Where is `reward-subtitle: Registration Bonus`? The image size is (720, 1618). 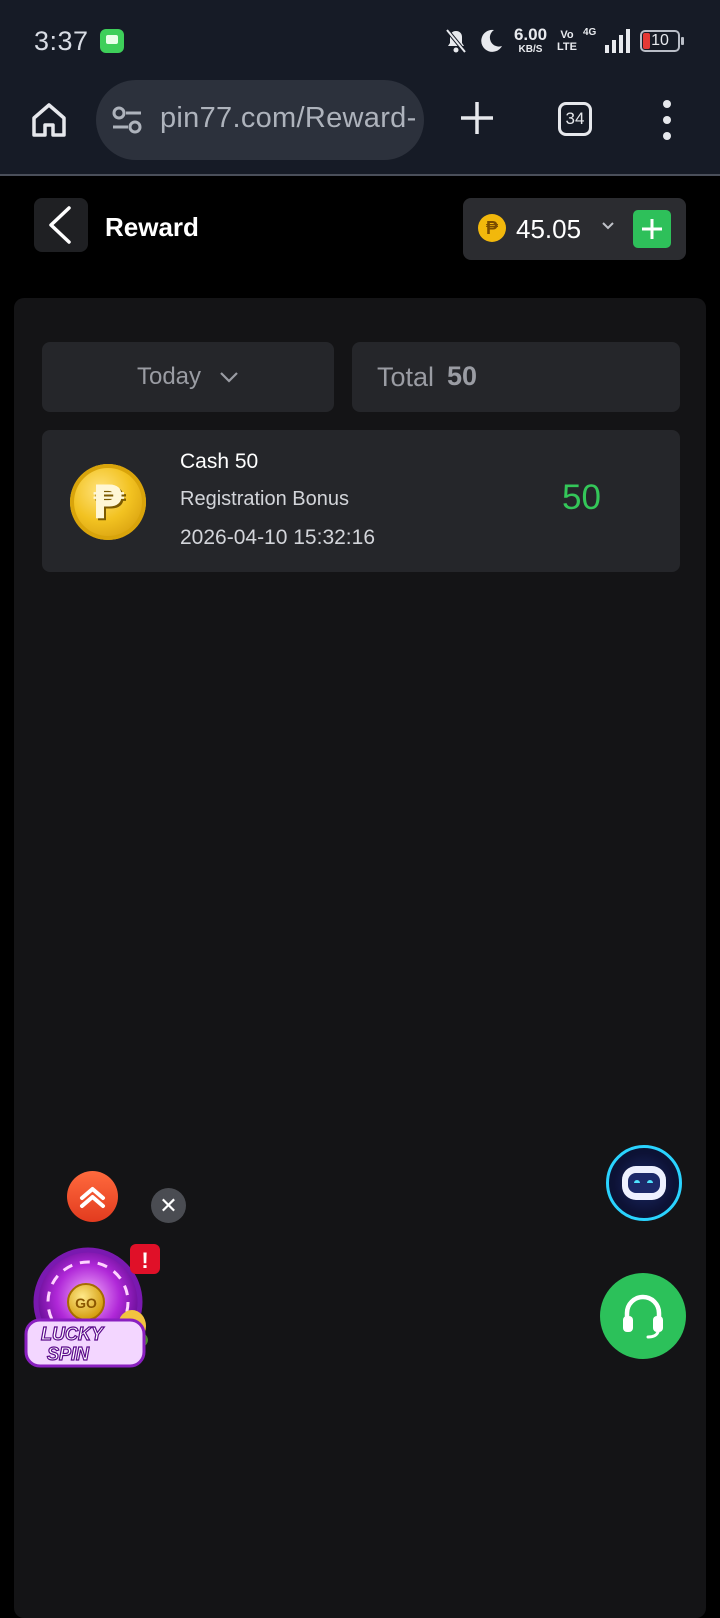 reward-subtitle: Registration Bonus is located at coordinates (264, 499).